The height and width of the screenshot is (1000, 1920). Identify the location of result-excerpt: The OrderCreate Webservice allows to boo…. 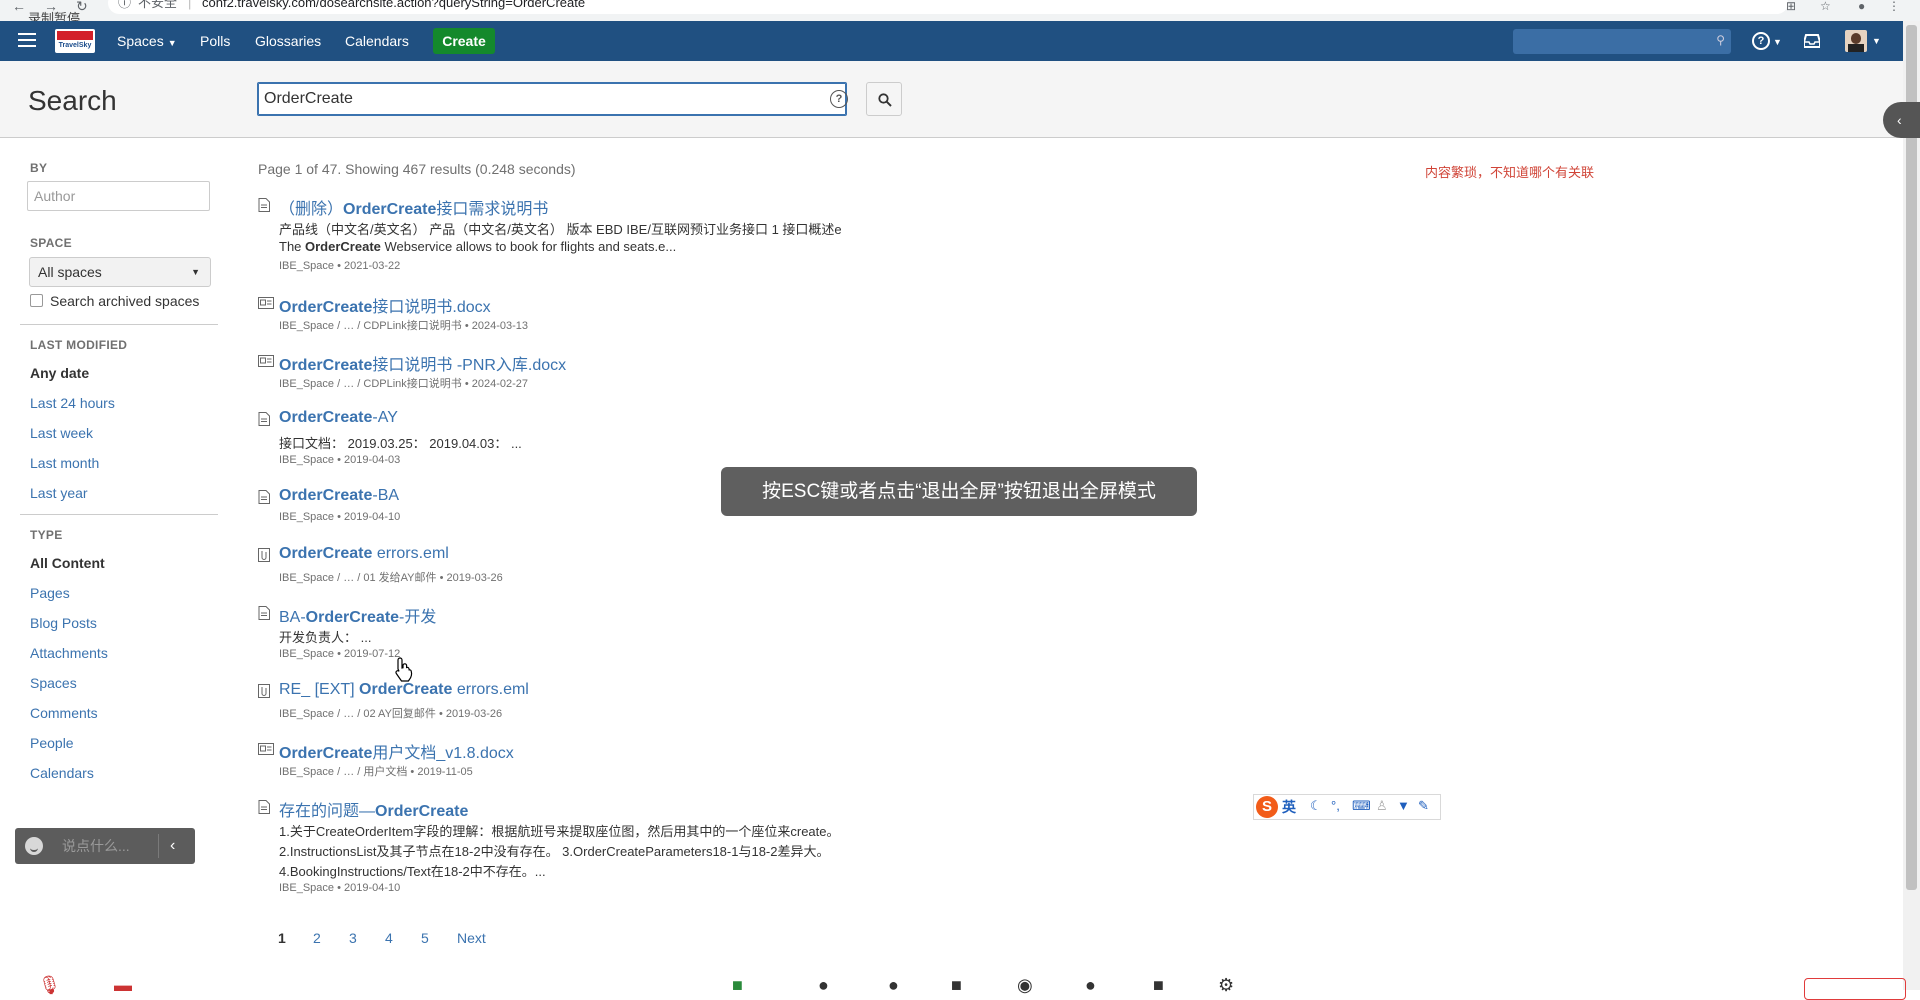
(478, 246).